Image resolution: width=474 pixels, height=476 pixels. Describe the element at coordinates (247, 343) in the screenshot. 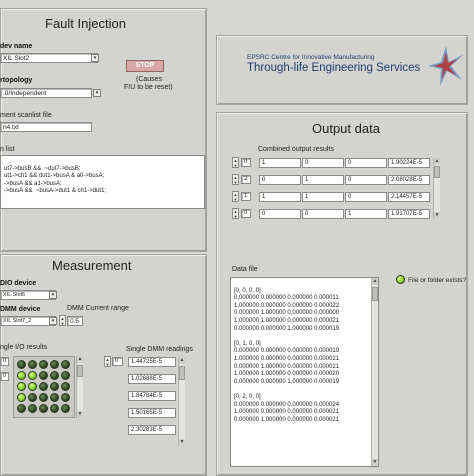

I see `data-file-line: [0, 1, 0, 0]` at that location.